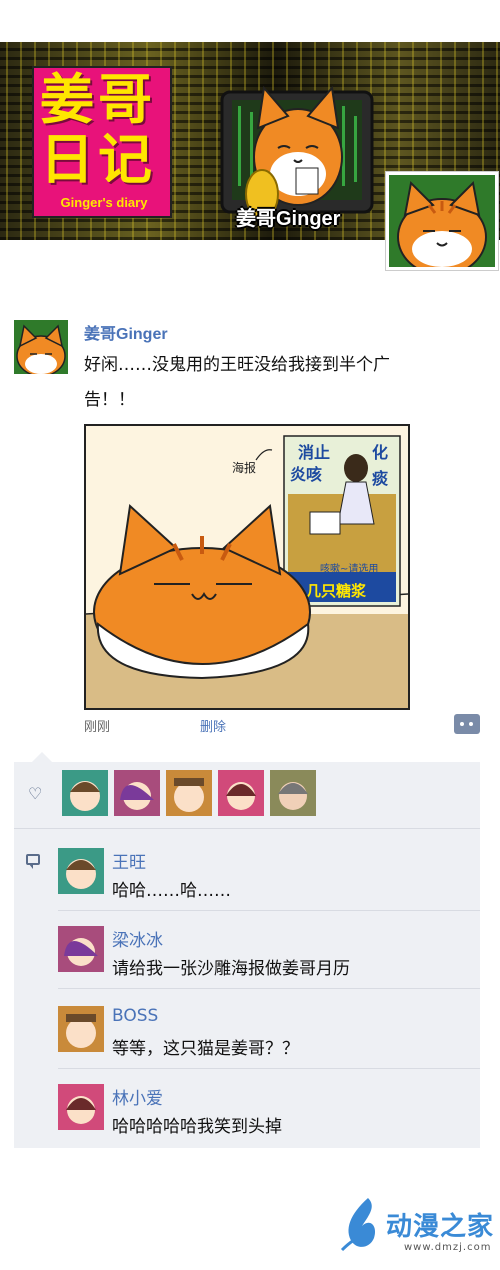 The height and width of the screenshot is (1270, 500). What do you see at coordinates (269, 1112) in the screenshot?
I see `comment-item: 林小爱 哈哈哈哈哈我笑到头掉` at bounding box center [269, 1112].